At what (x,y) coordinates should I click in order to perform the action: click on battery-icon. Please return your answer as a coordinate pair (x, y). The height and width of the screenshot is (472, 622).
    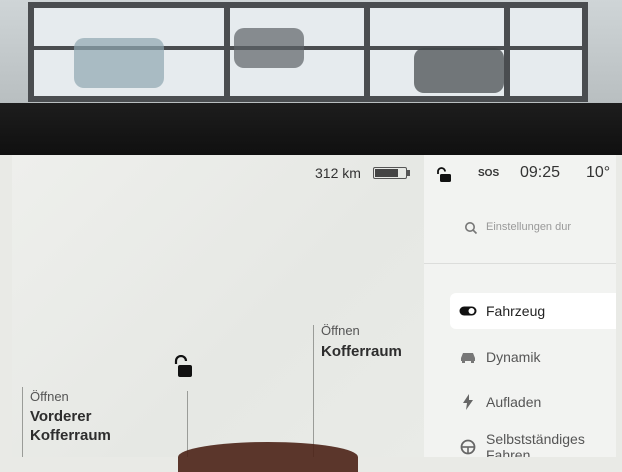
    Looking at the image, I should click on (390, 173).